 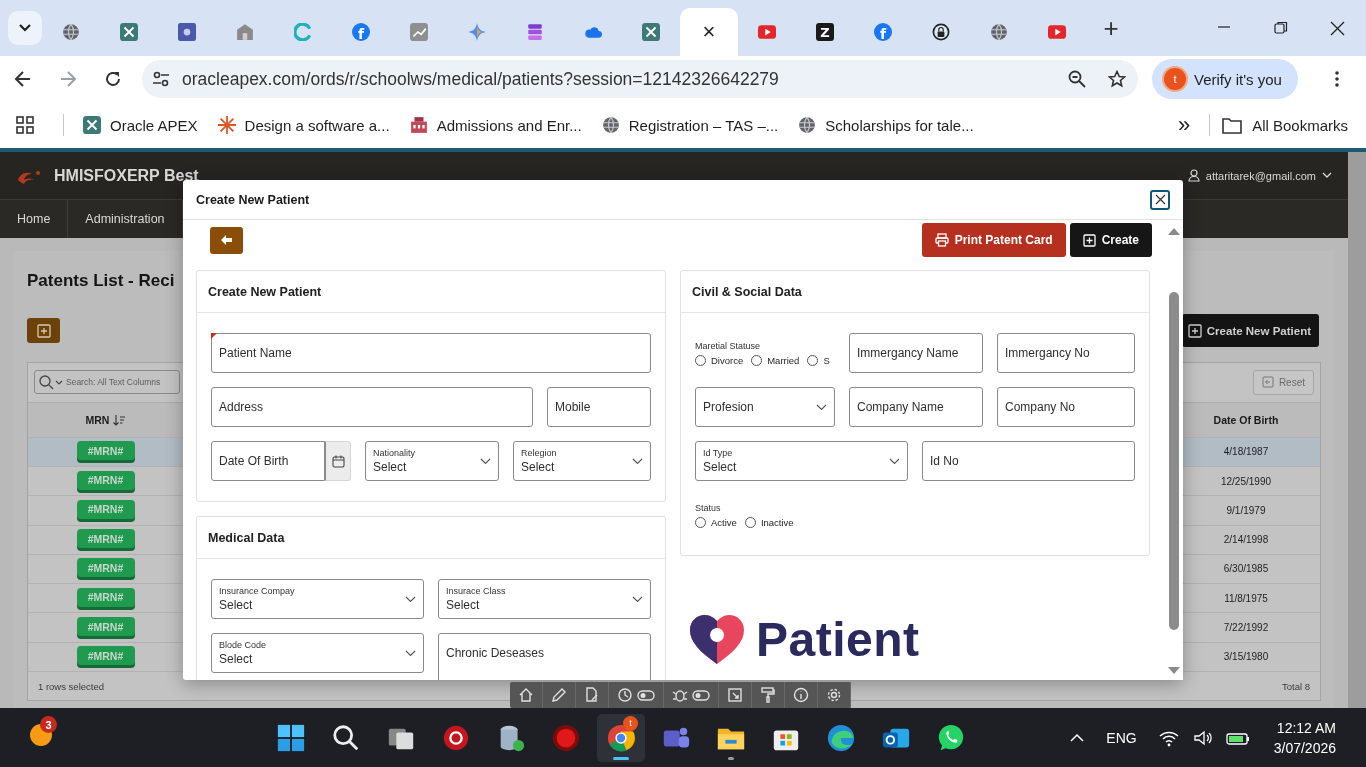 I want to click on more-menu-icon, so click(x=1337, y=79).